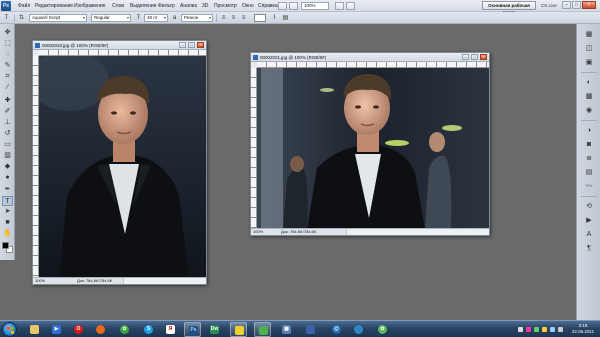 Image resolution: width=600 pixels, height=337 pixels. I want to click on cs-live-button: CS Live, so click(549, 6).